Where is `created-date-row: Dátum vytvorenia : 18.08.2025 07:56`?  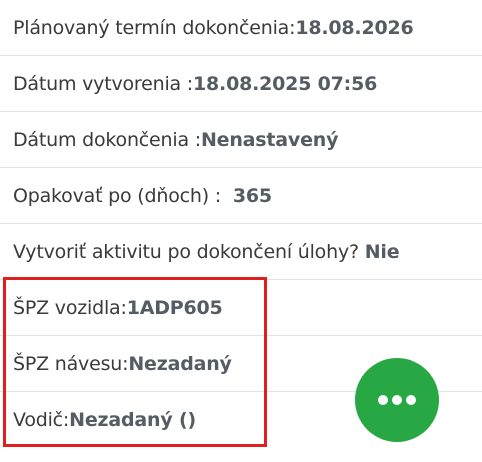
created-date-row: Dátum vytvorenia : 18.08.2025 07:56 is located at coordinates (241, 84).